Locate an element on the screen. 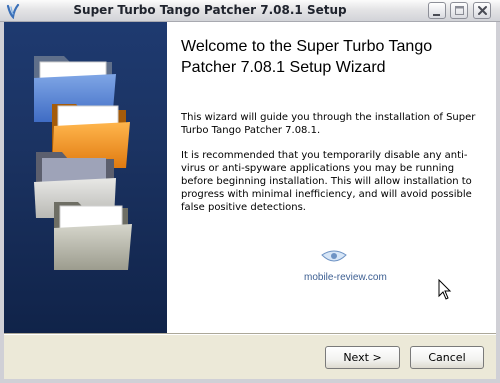  next-button: Next > is located at coordinates (362, 357).